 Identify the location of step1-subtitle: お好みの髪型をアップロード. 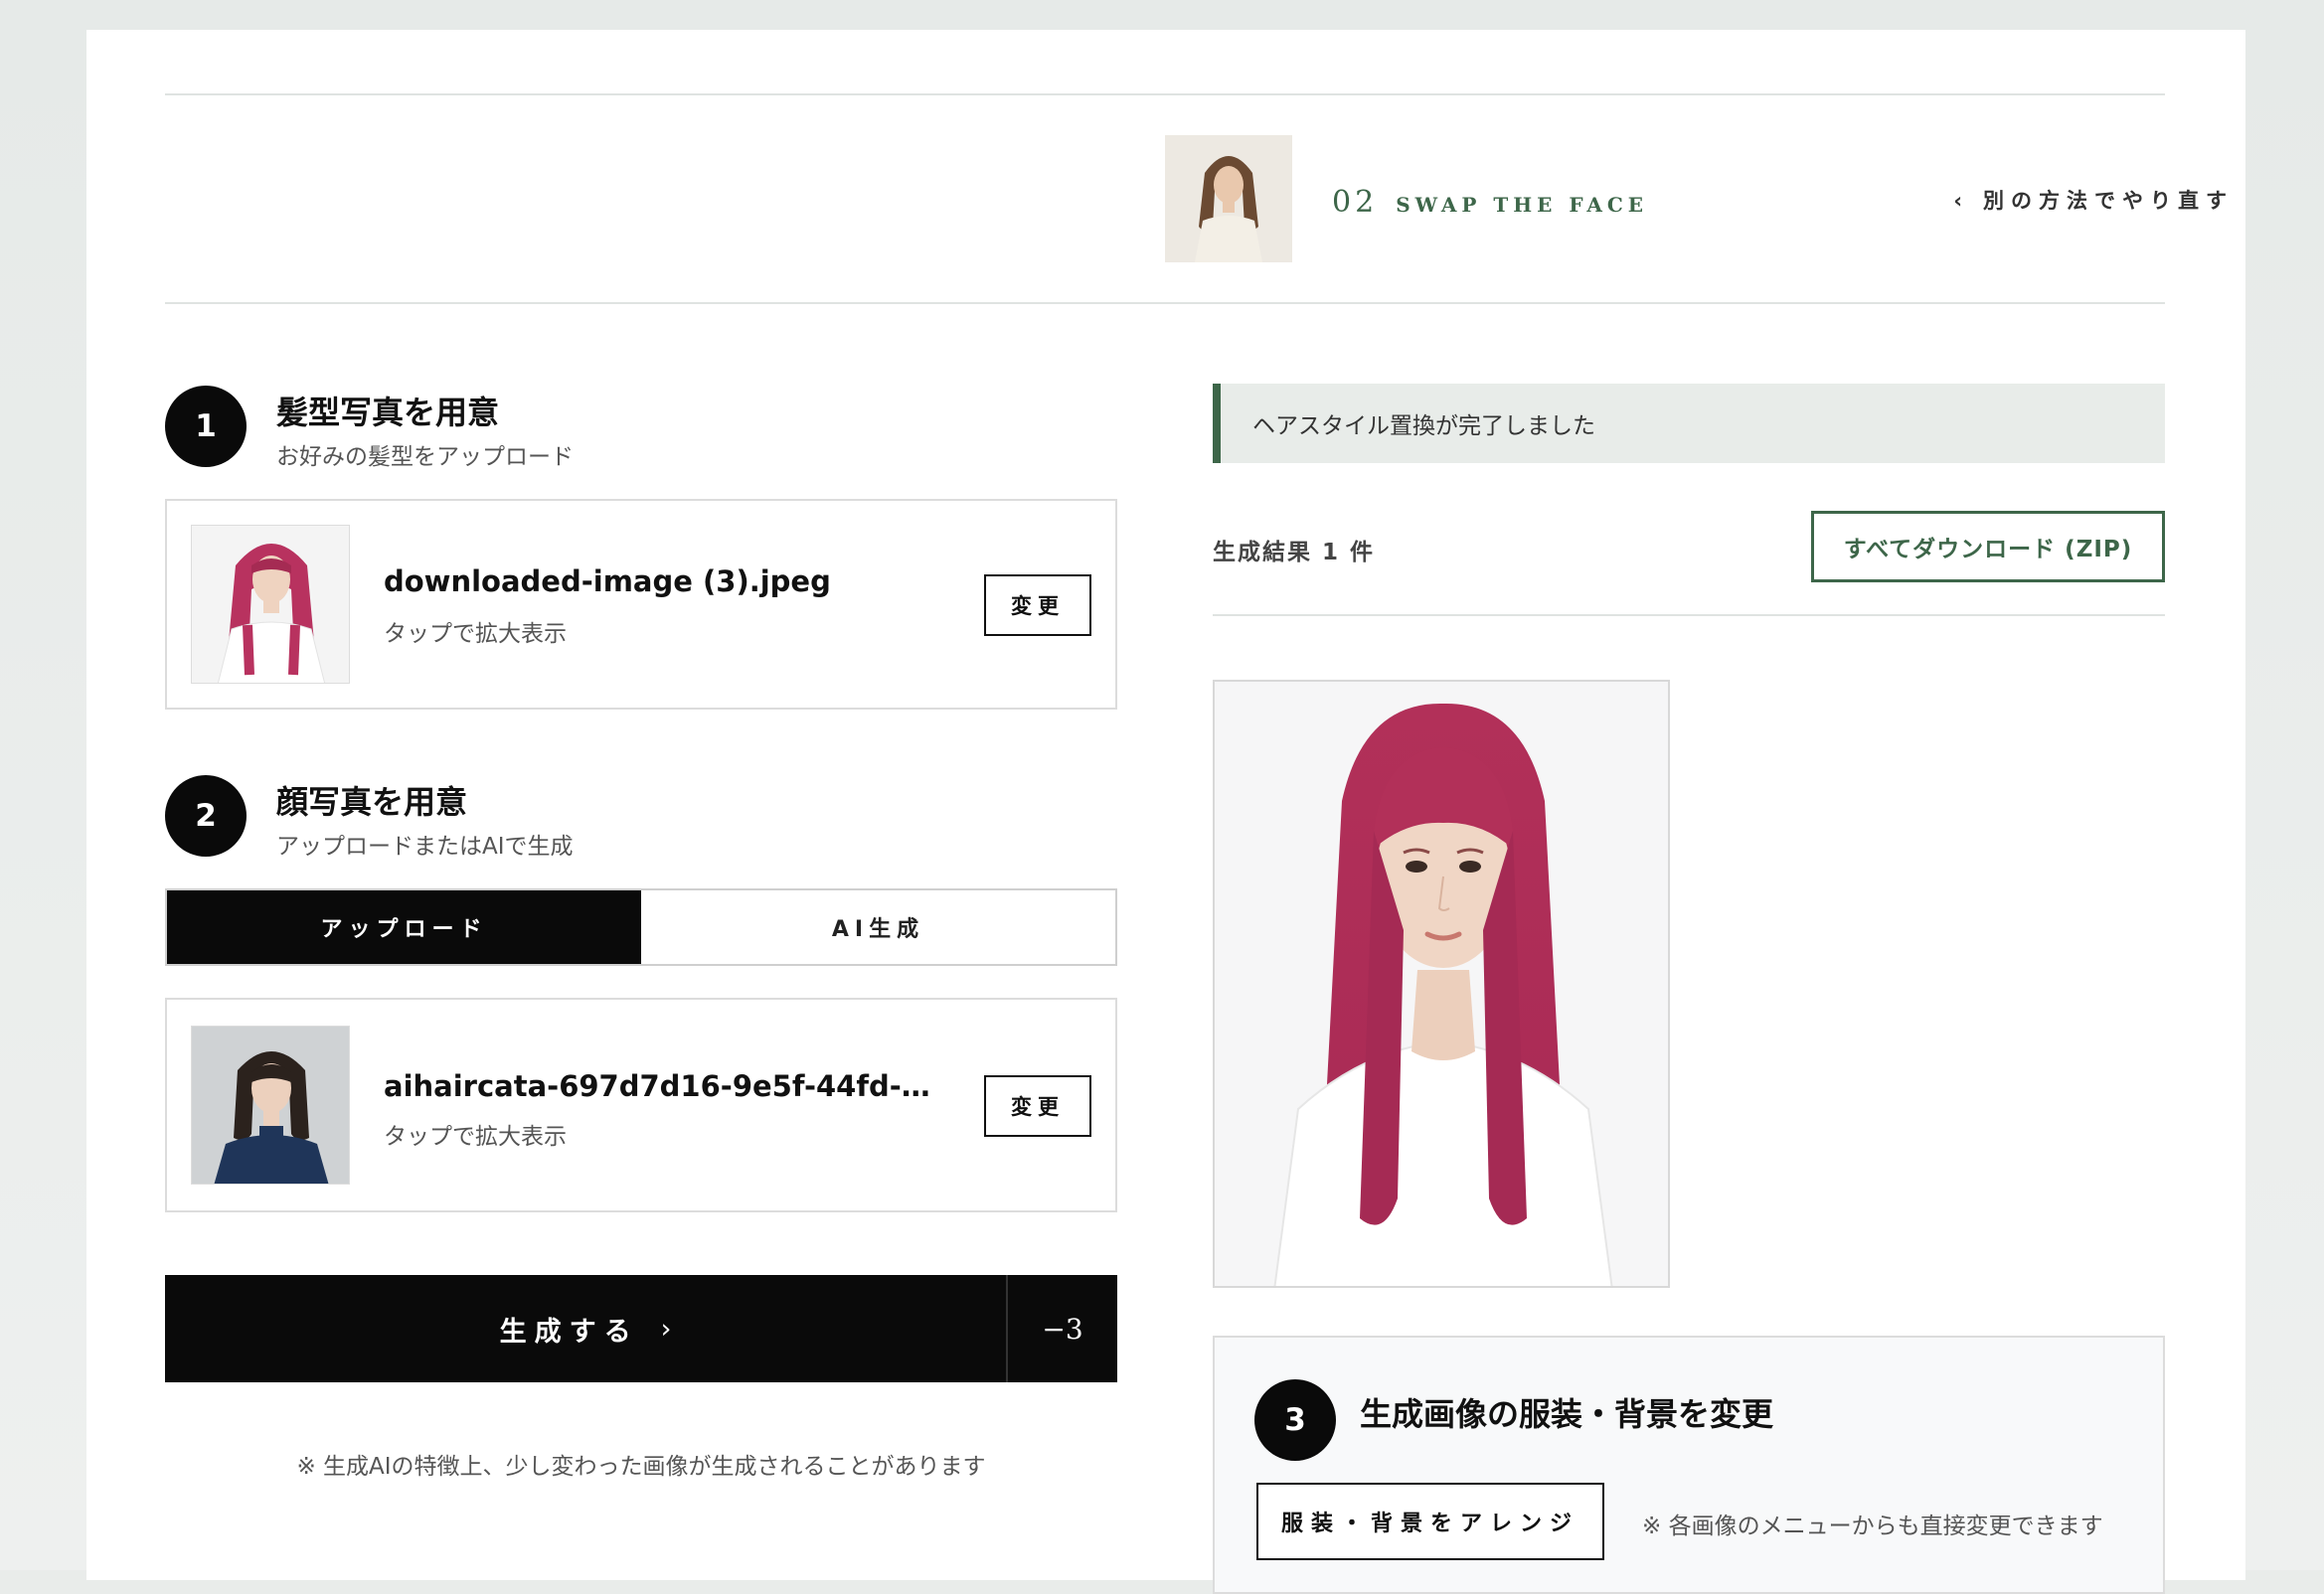
(425, 457).